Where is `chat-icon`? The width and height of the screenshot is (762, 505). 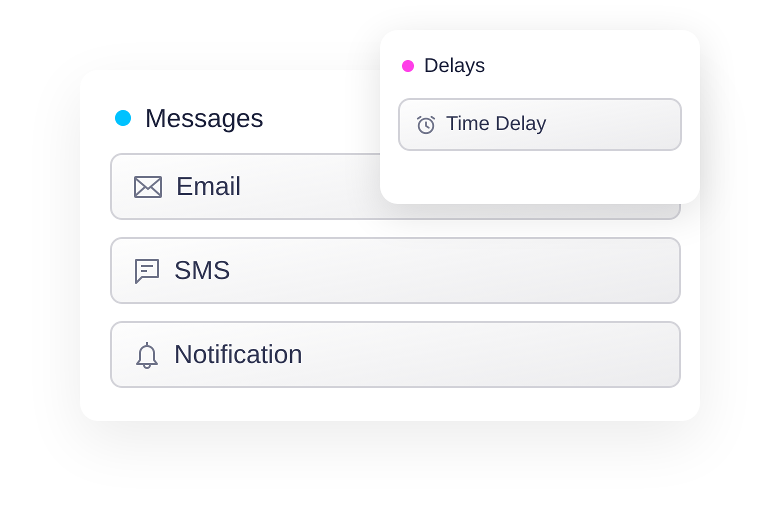 chat-icon is located at coordinates (147, 271).